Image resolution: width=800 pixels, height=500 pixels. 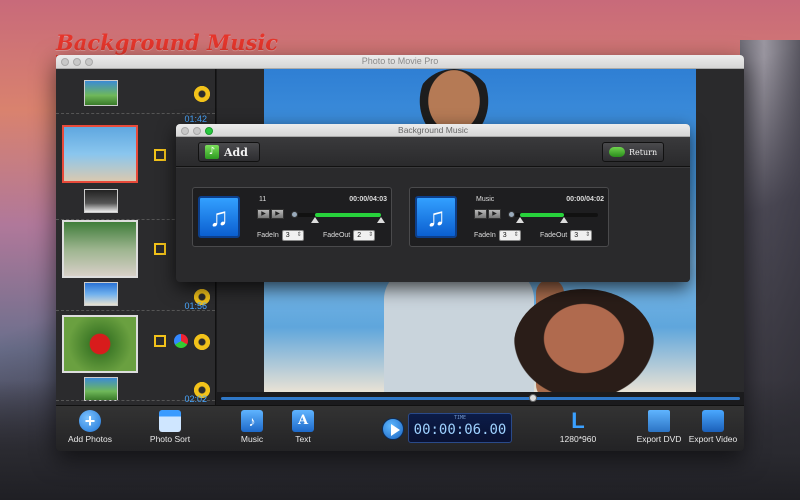 What do you see at coordinates (713, 421) in the screenshot?
I see `save-icon` at bounding box center [713, 421].